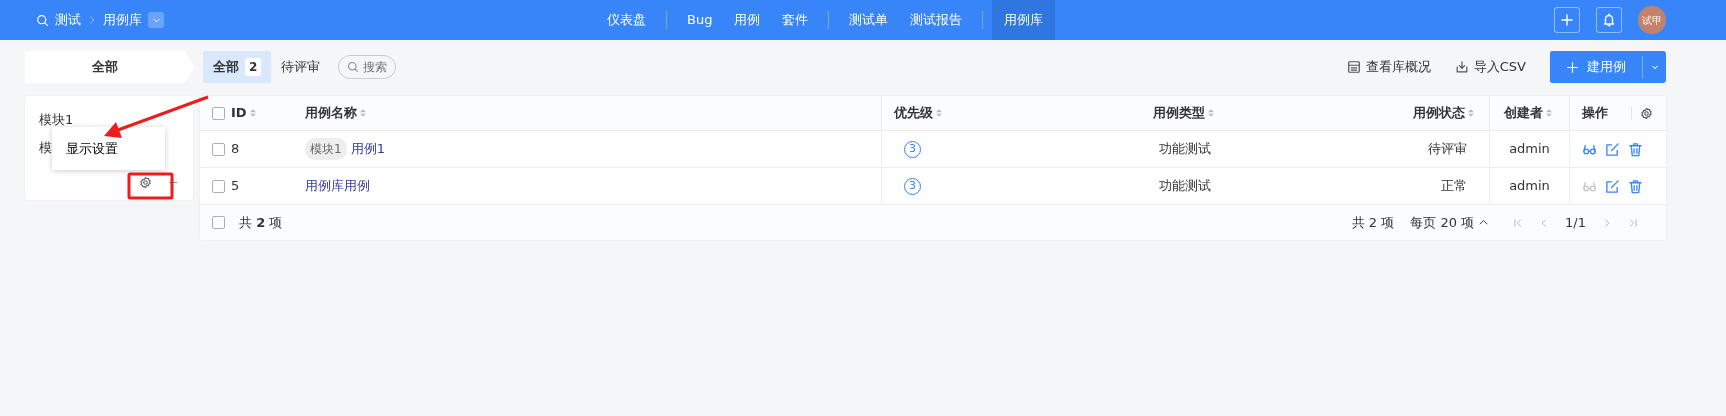  I want to click on nav-tab: 套件, so click(795, 20).